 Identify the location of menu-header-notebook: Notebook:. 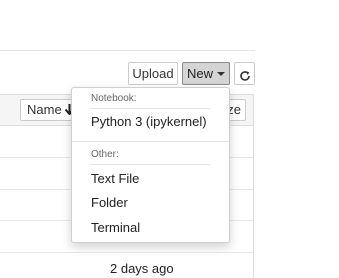
(114, 98).